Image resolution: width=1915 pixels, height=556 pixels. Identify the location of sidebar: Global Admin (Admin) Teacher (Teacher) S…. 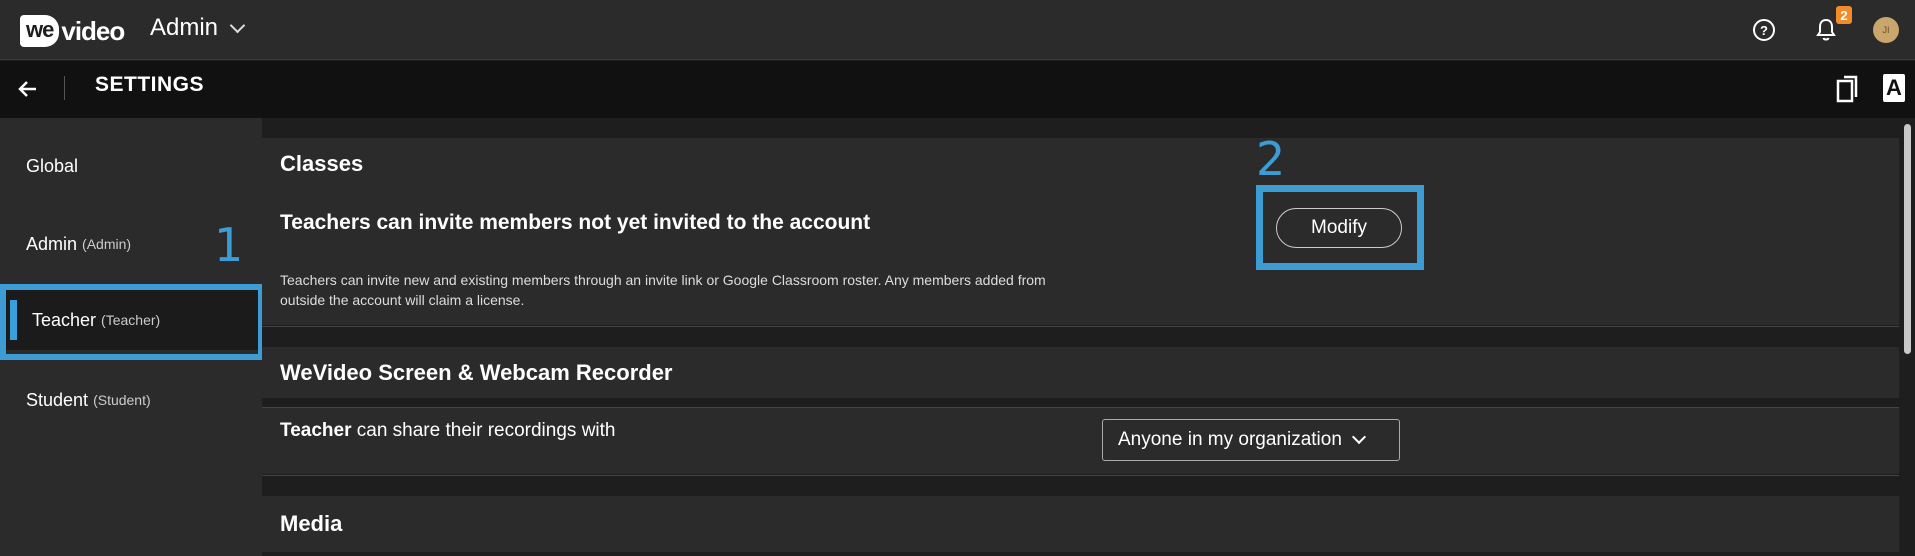
(131, 337).